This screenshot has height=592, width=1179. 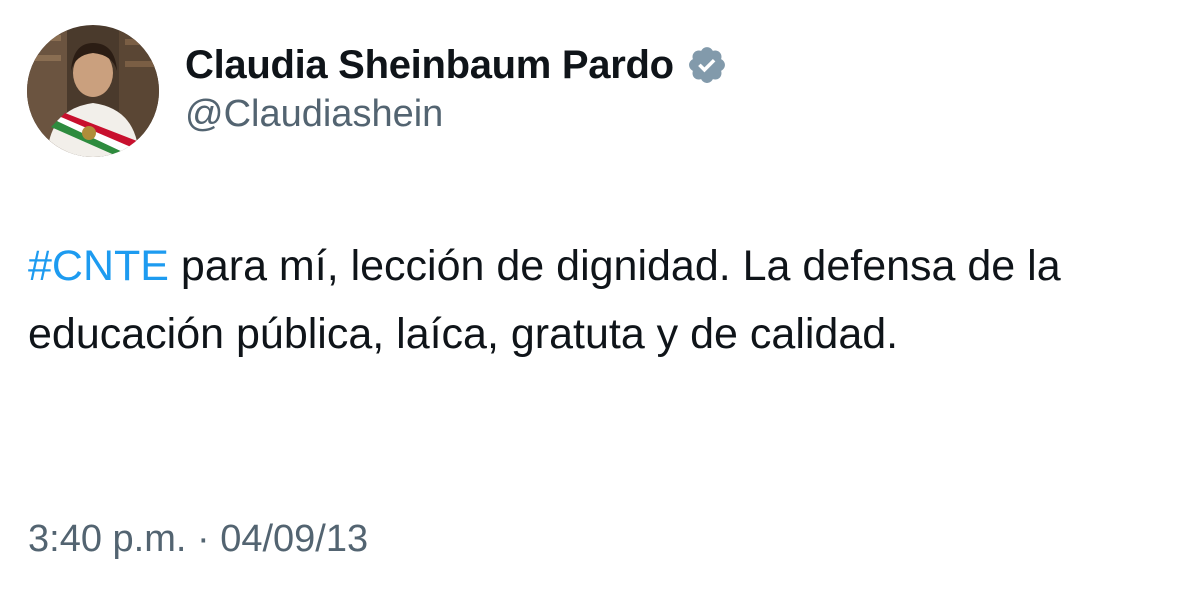 I want to click on hashtag-link: #CNTE, so click(x=98, y=266).